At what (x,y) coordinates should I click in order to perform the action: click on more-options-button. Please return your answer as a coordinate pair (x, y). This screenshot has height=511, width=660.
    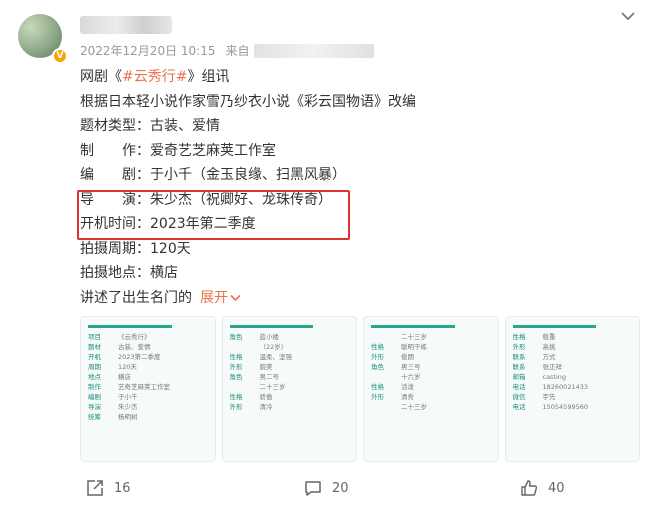
    Looking at the image, I should click on (628, 16).